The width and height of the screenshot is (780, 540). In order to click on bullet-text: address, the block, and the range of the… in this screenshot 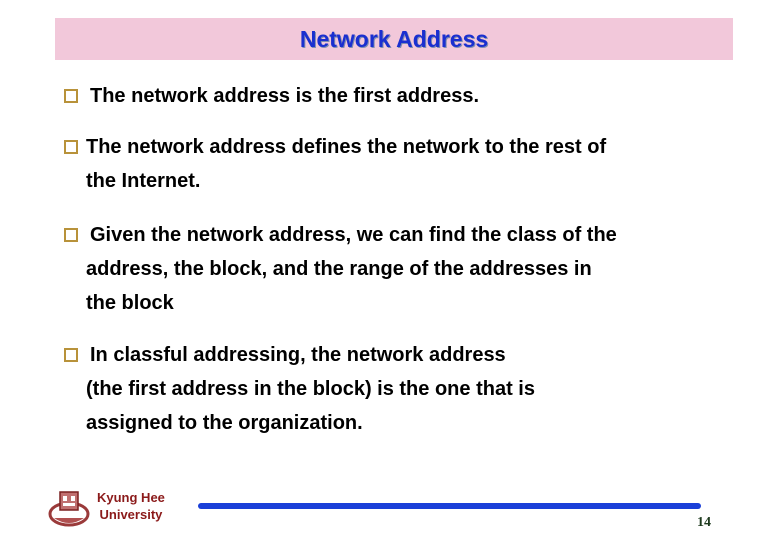, I will do `click(339, 269)`.